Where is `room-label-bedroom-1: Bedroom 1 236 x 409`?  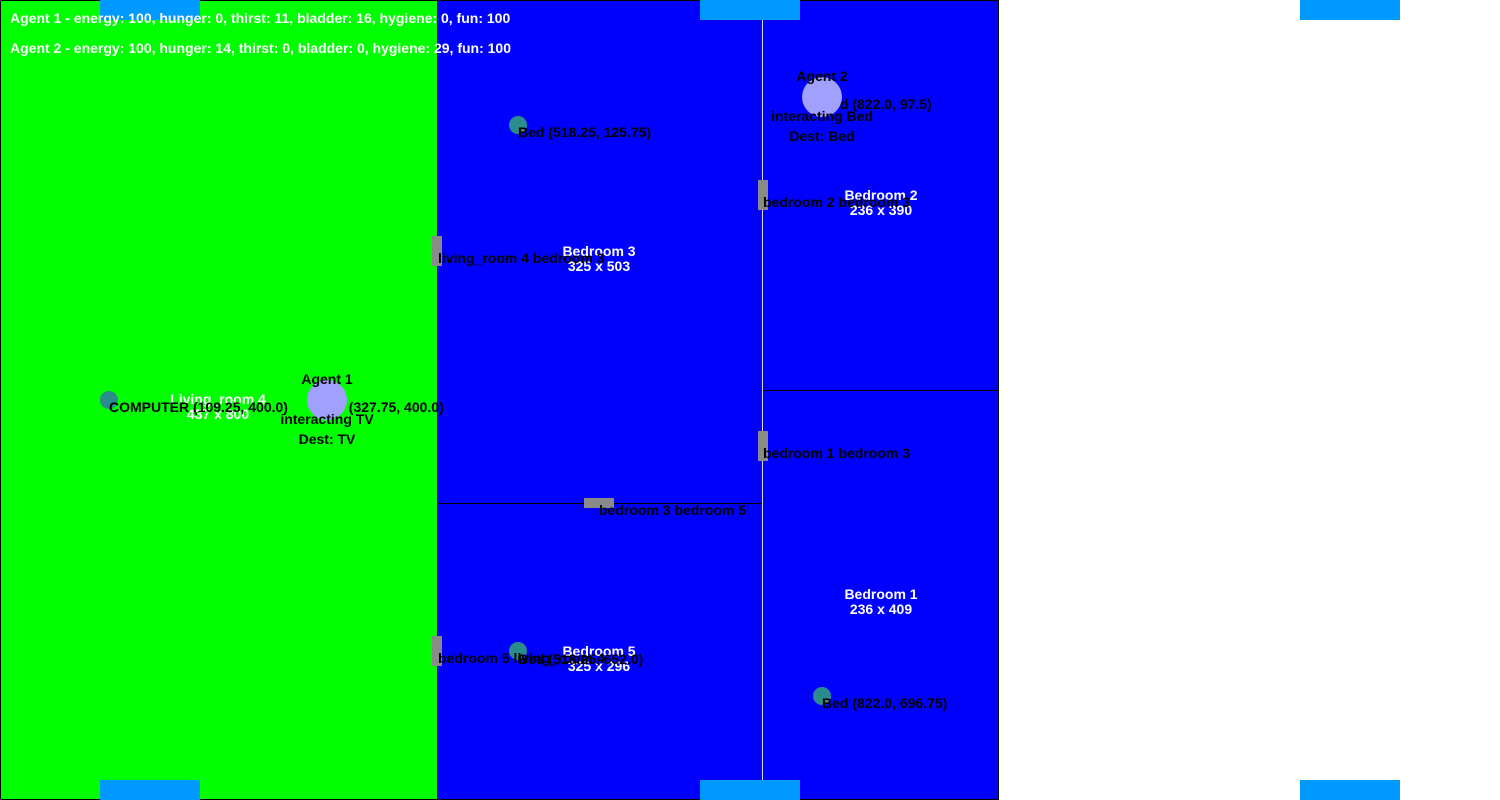 room-label-bedroom-1: Bedroom 1 236 x 409 is located at coordinates (881, 602).